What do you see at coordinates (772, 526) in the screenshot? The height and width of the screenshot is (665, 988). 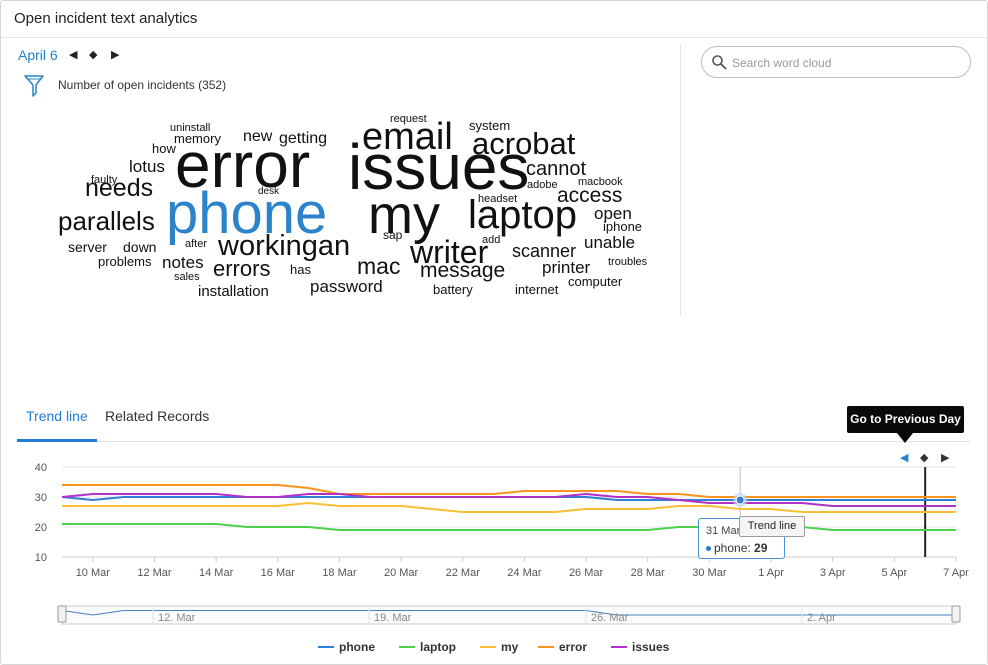 I see `trend-line-mini-tooltip: Trend line` at bounding box center [772, 526].